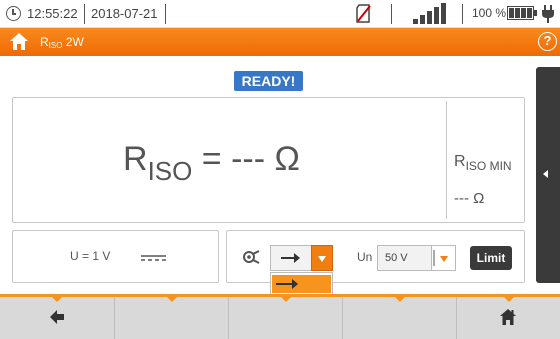  I want to click on dc-symbol-icon, so click(153, 258).